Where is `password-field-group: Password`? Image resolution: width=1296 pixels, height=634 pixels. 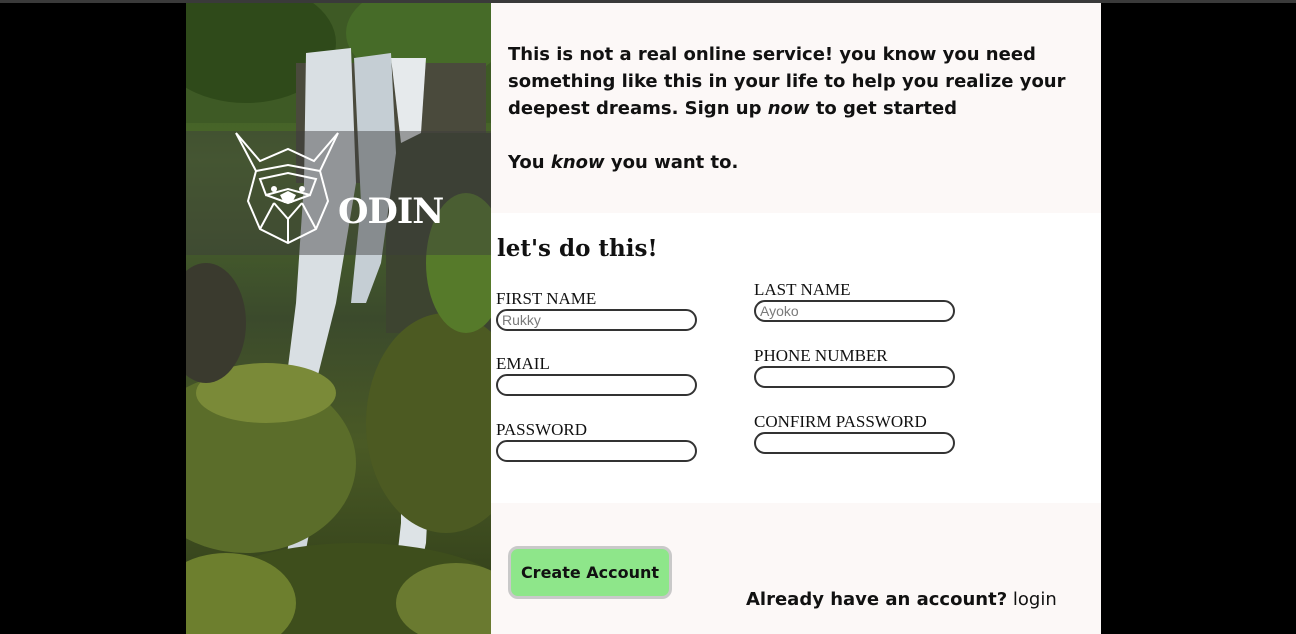 password-field-group: Password is located at coordinates (601, 441).